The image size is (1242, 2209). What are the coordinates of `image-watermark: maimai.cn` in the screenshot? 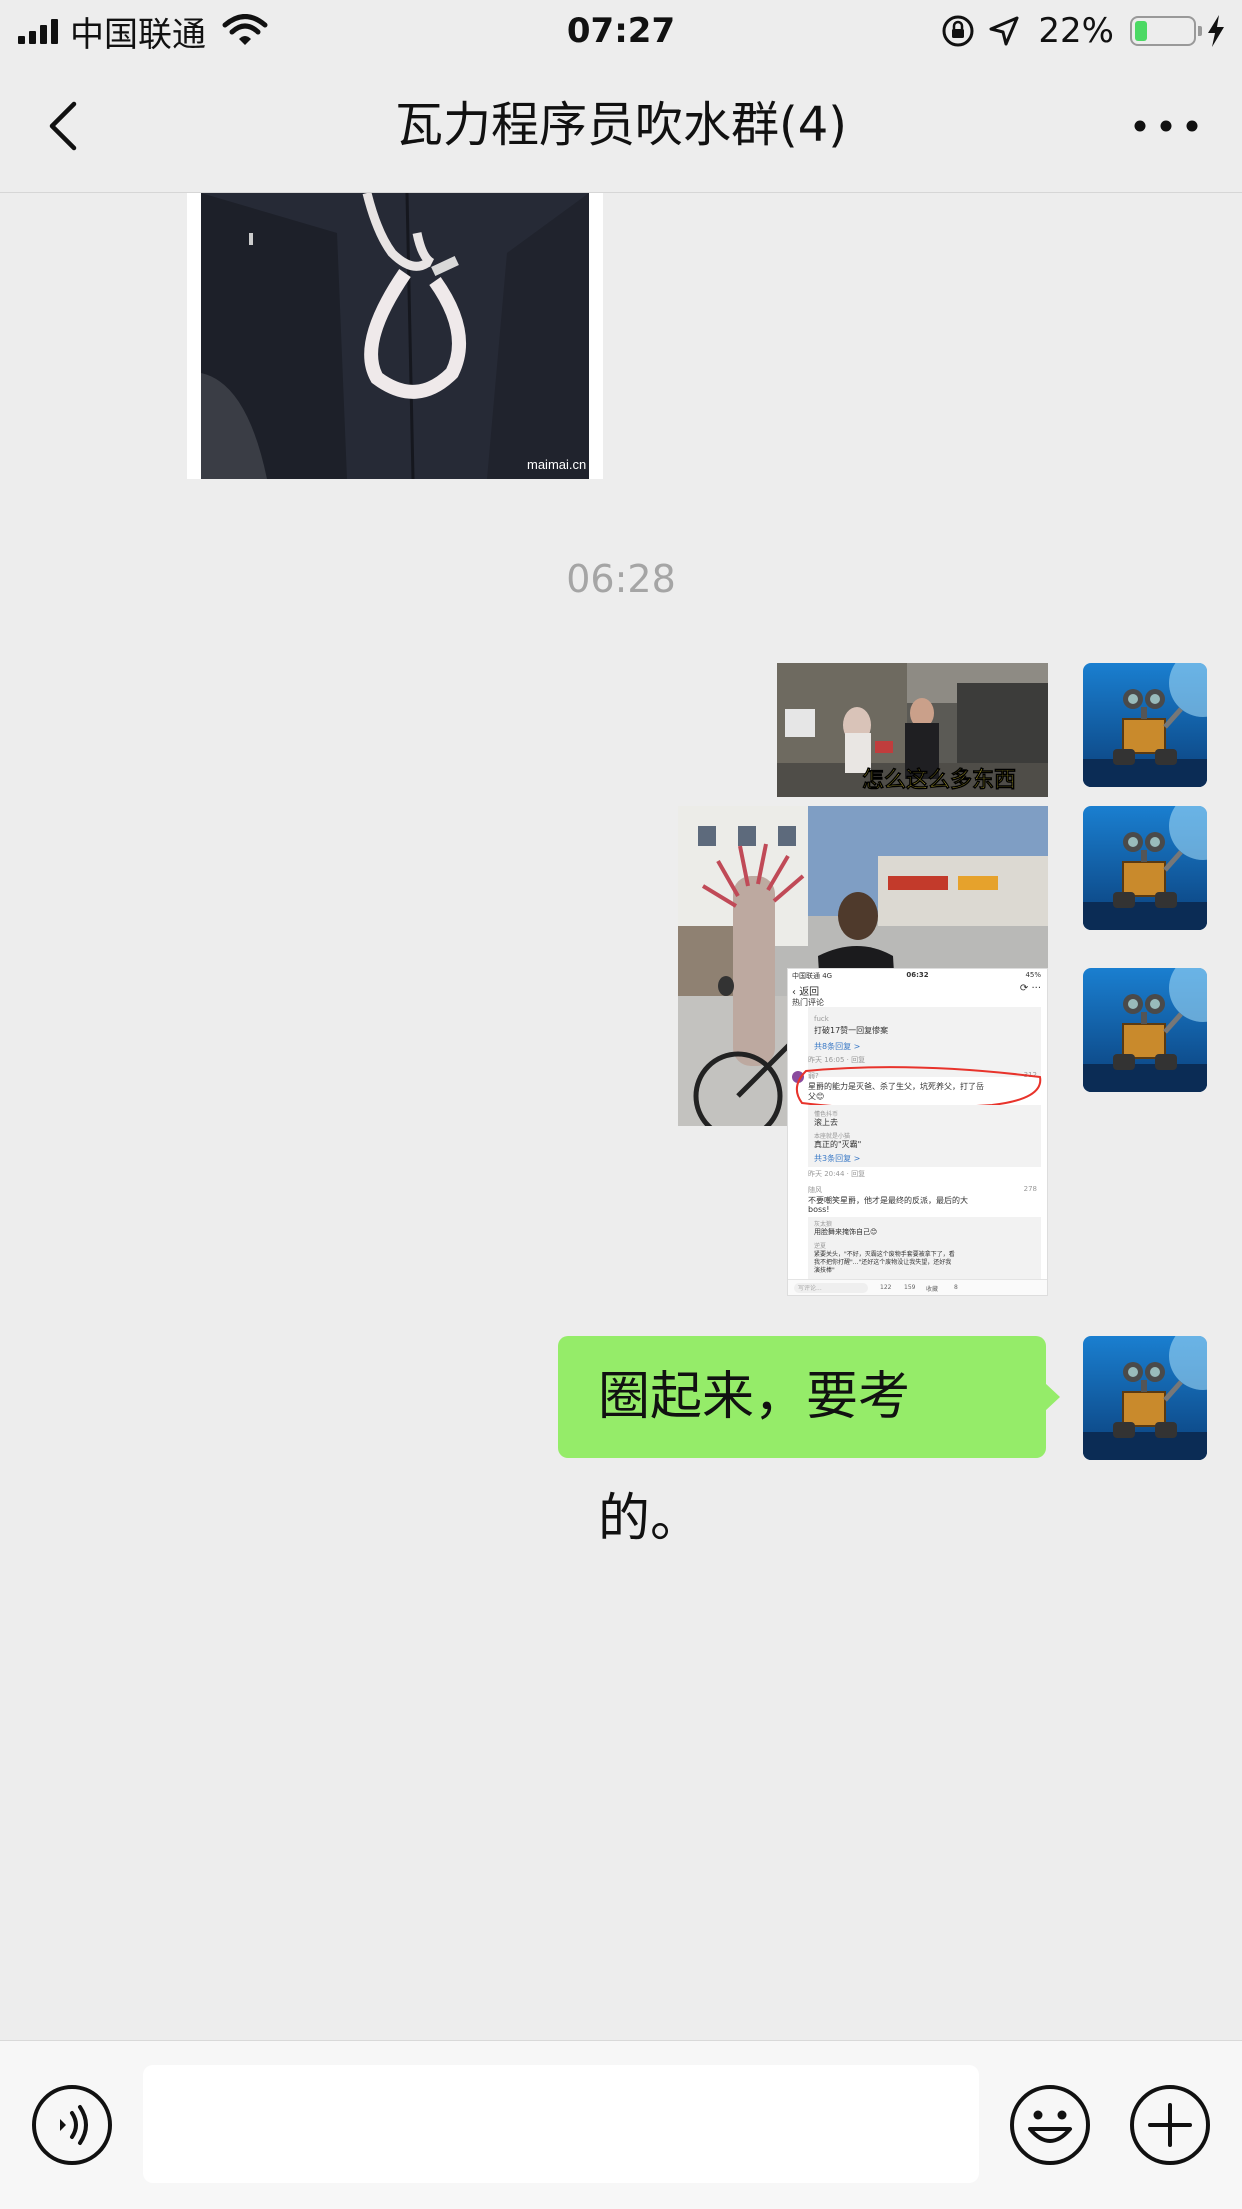 It's located at (556, 464).